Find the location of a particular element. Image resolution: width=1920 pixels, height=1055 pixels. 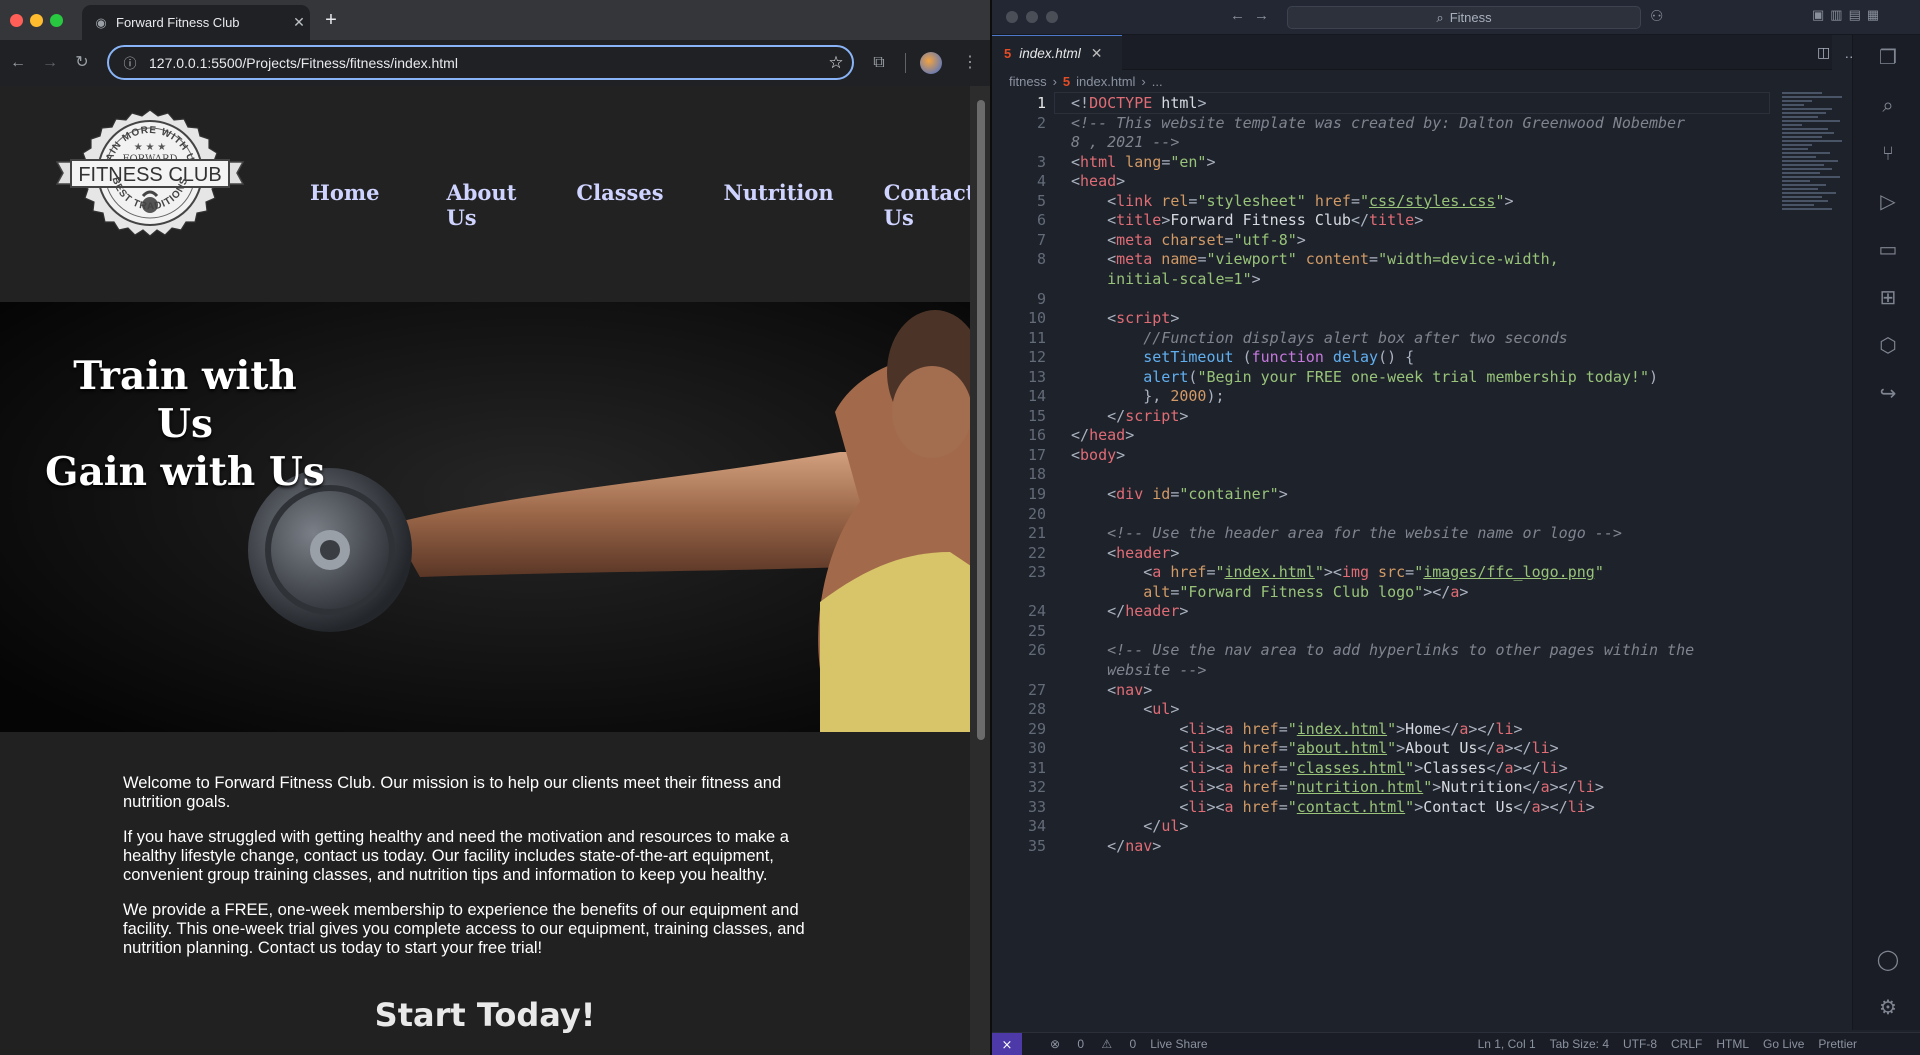

breadcrumb-folder: fitness is located at coordinates (1028, 81).